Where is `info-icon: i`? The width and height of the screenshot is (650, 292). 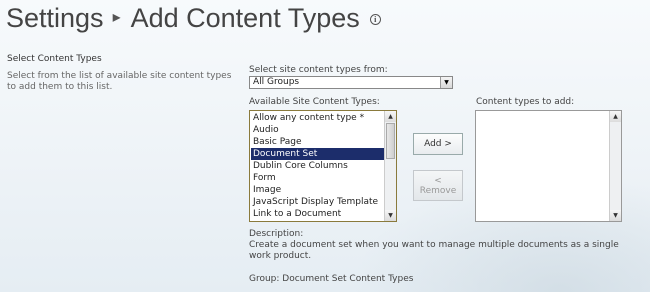
info-icon: i is located at coordinates (375, 19).